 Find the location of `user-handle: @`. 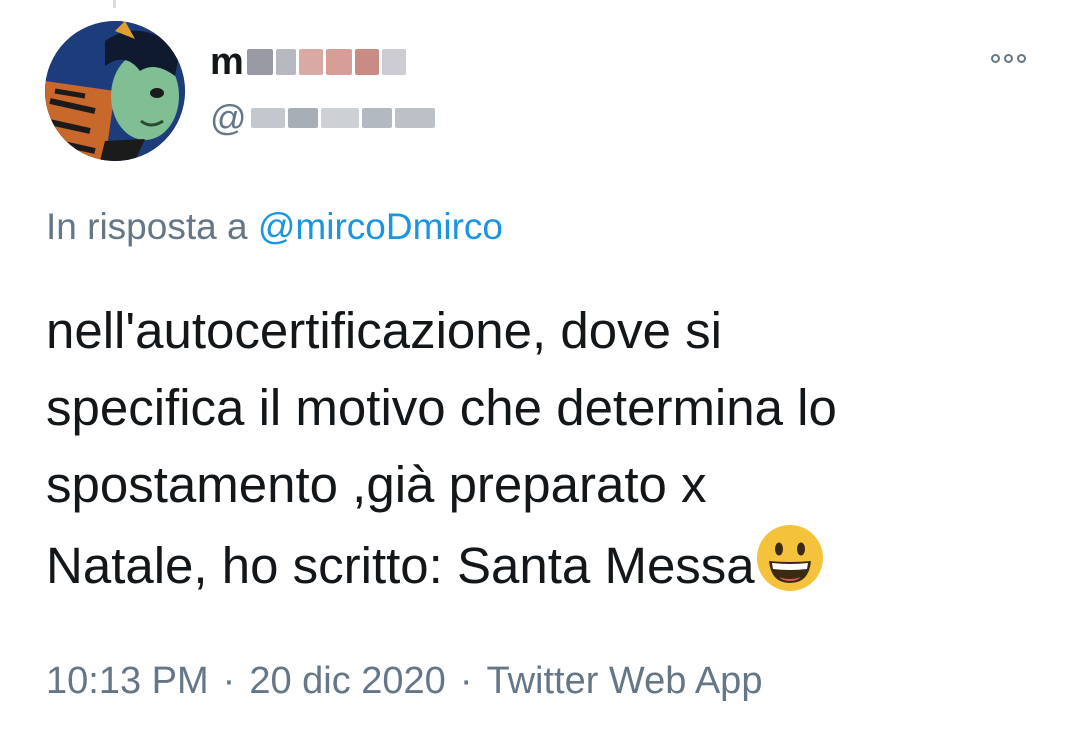

user-handle: @ is located at coordinates (322, 118).